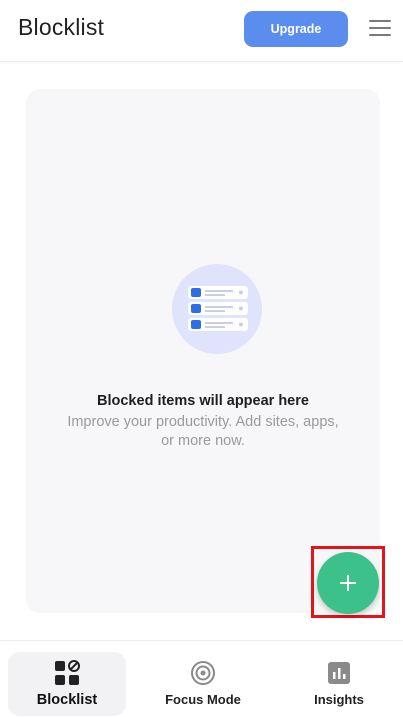 The height and width of the screenshot is (717, 403). What do you see at coordinates (296, 29) in the screenshot?
I see `upgrade-button: Upgrade` at bounding box center [296, 29].